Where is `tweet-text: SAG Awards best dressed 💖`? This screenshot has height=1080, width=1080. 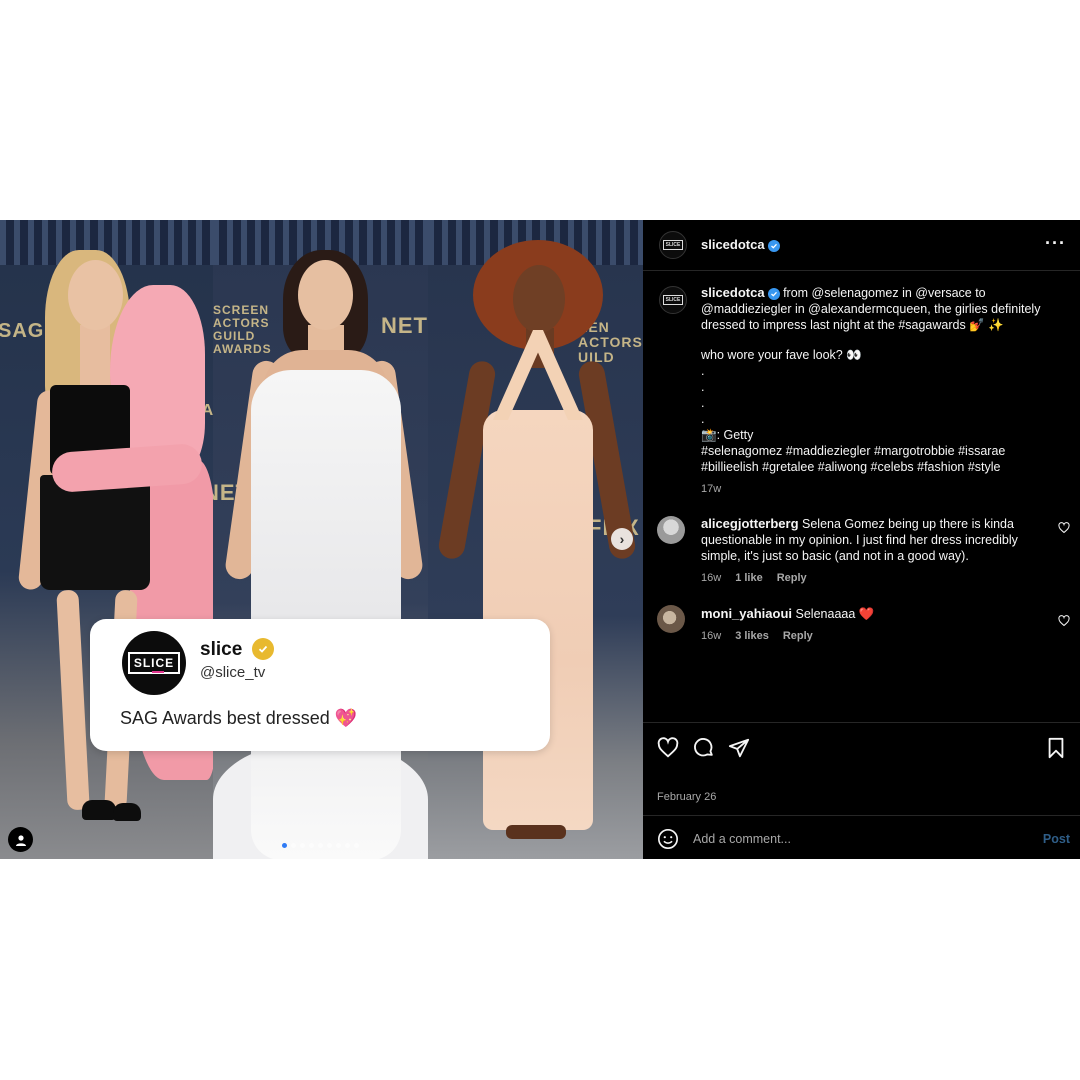 tweet-text: SAG Awards best dressed 💖 is located at coordinates (239, 718).